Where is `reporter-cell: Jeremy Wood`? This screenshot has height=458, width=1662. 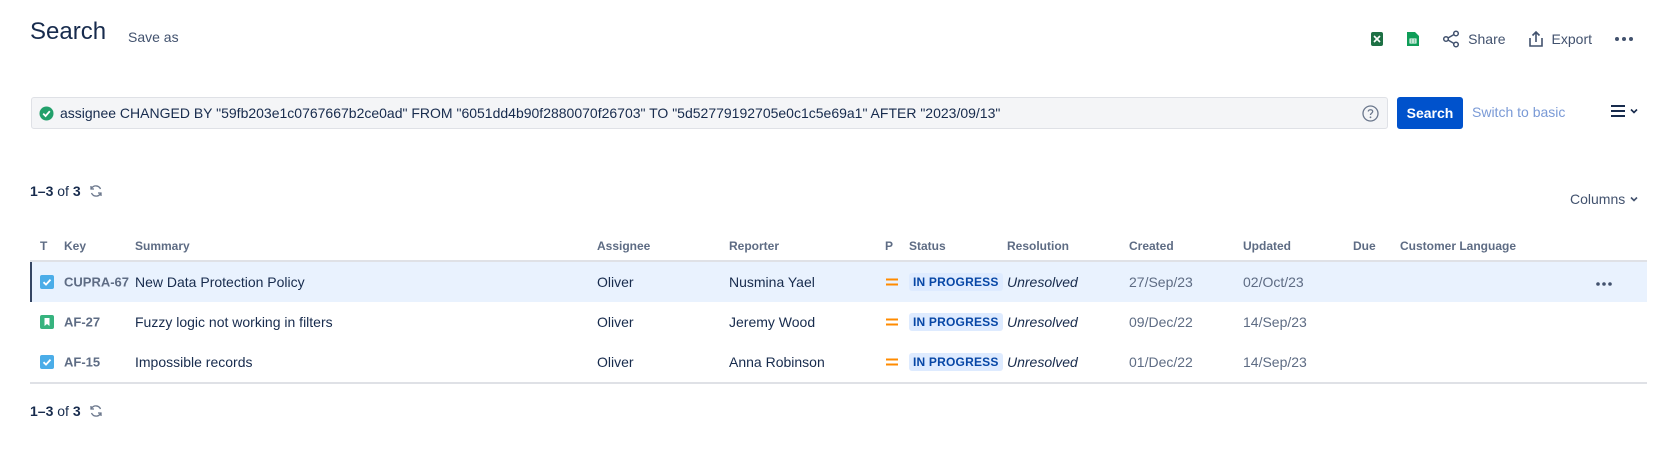
reporter-cell: Jeremy Wood is located at coordinates (772, 322).